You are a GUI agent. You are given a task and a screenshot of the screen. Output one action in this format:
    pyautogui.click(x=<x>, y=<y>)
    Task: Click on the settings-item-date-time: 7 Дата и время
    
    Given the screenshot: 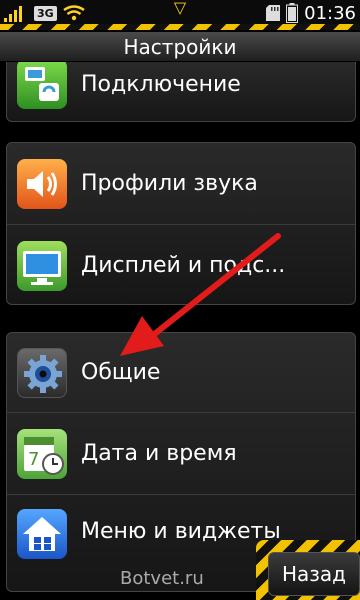 What is the action you would take?
    pyautogui.click(x=181, y=454)
    